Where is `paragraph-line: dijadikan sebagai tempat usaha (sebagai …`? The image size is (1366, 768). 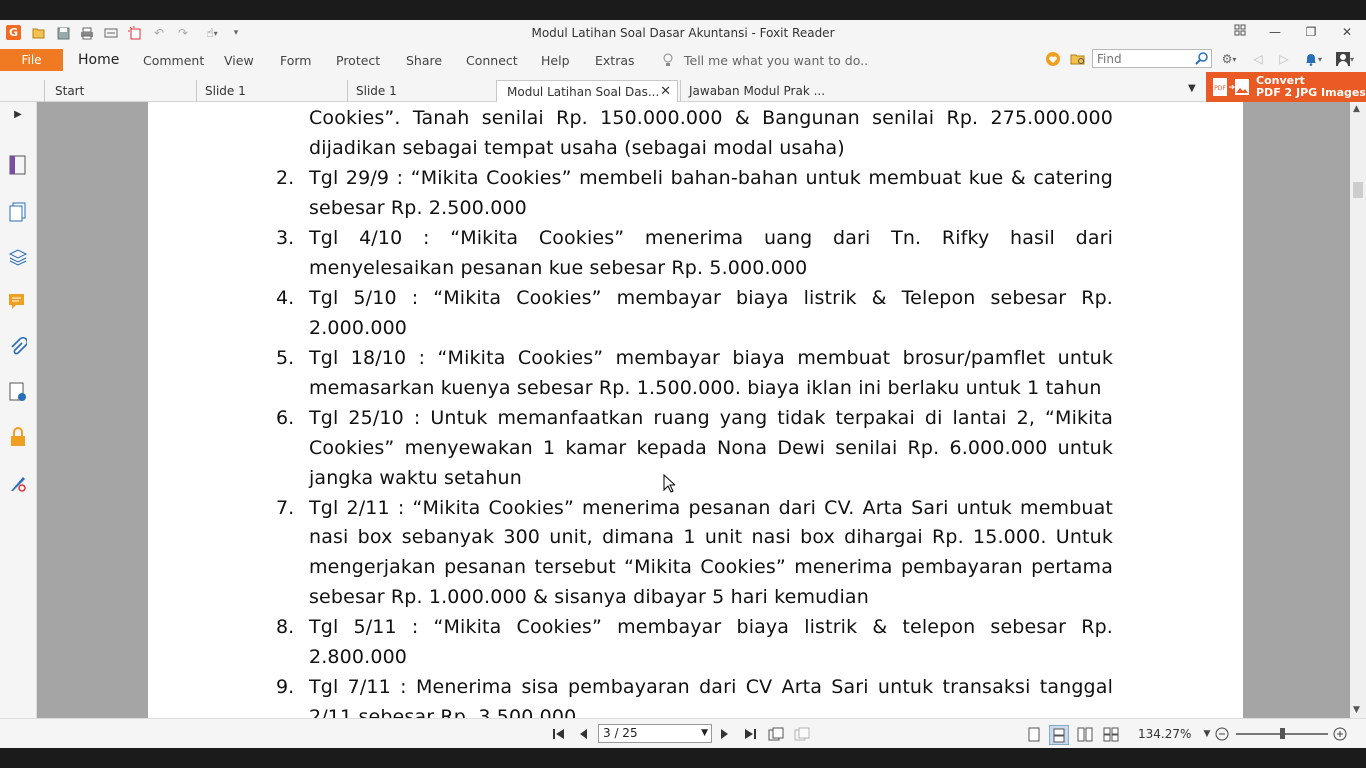
paragraph-line: dijadikan sebagai tempat usaha (sebagai … is located at coordinates (577, 148).